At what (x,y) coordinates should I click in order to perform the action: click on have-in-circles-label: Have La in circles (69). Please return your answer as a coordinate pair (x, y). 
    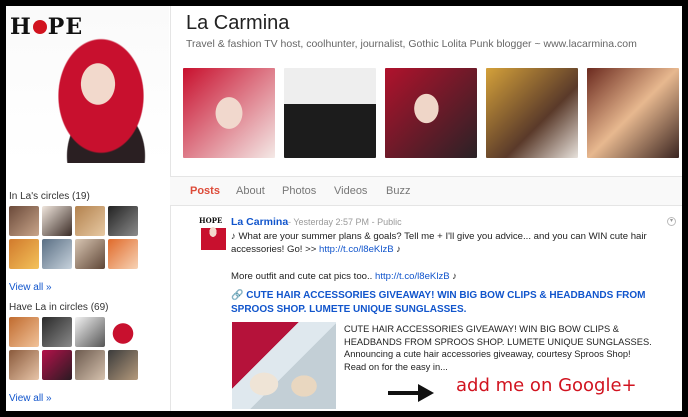
    Looking at the image, I should click on (59, 307).